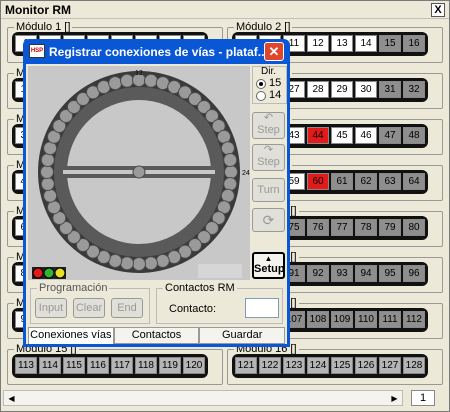  Describe the element at coordinates (51, 308) in the screenshot. I see `input-button: Input` at that location.